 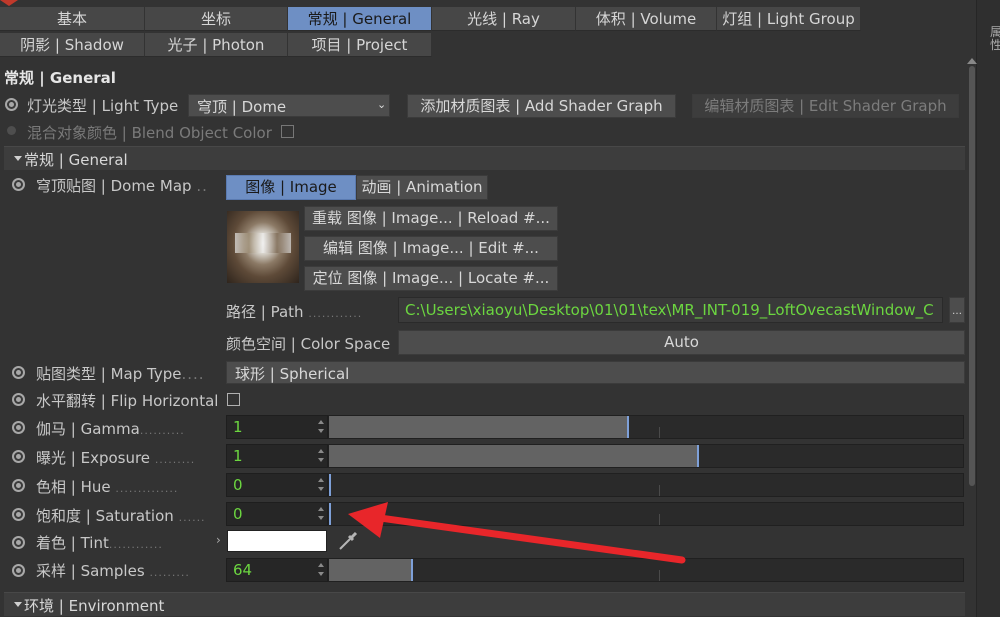 I want to click on exposure-slider, so click(x=646, y=456).